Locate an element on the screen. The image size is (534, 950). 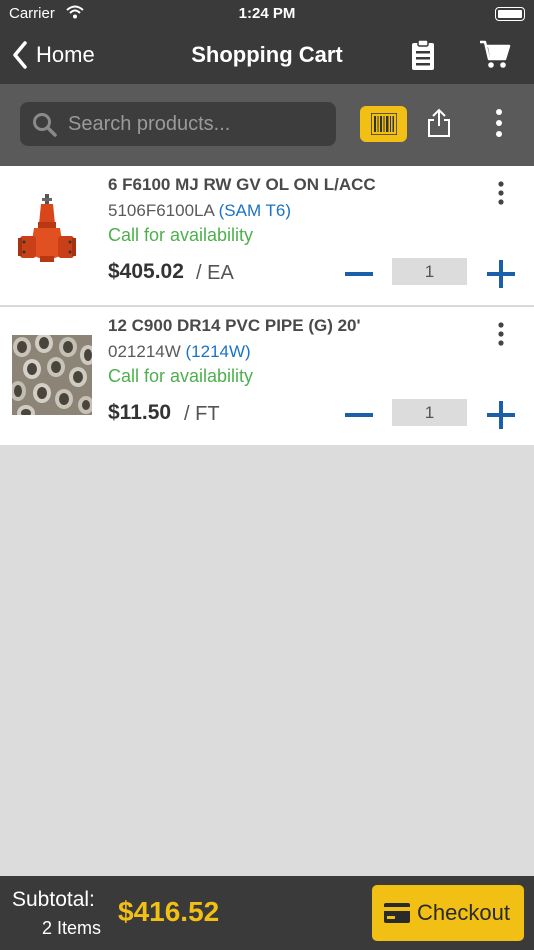
share-icon is located at coordinates (439, 122).